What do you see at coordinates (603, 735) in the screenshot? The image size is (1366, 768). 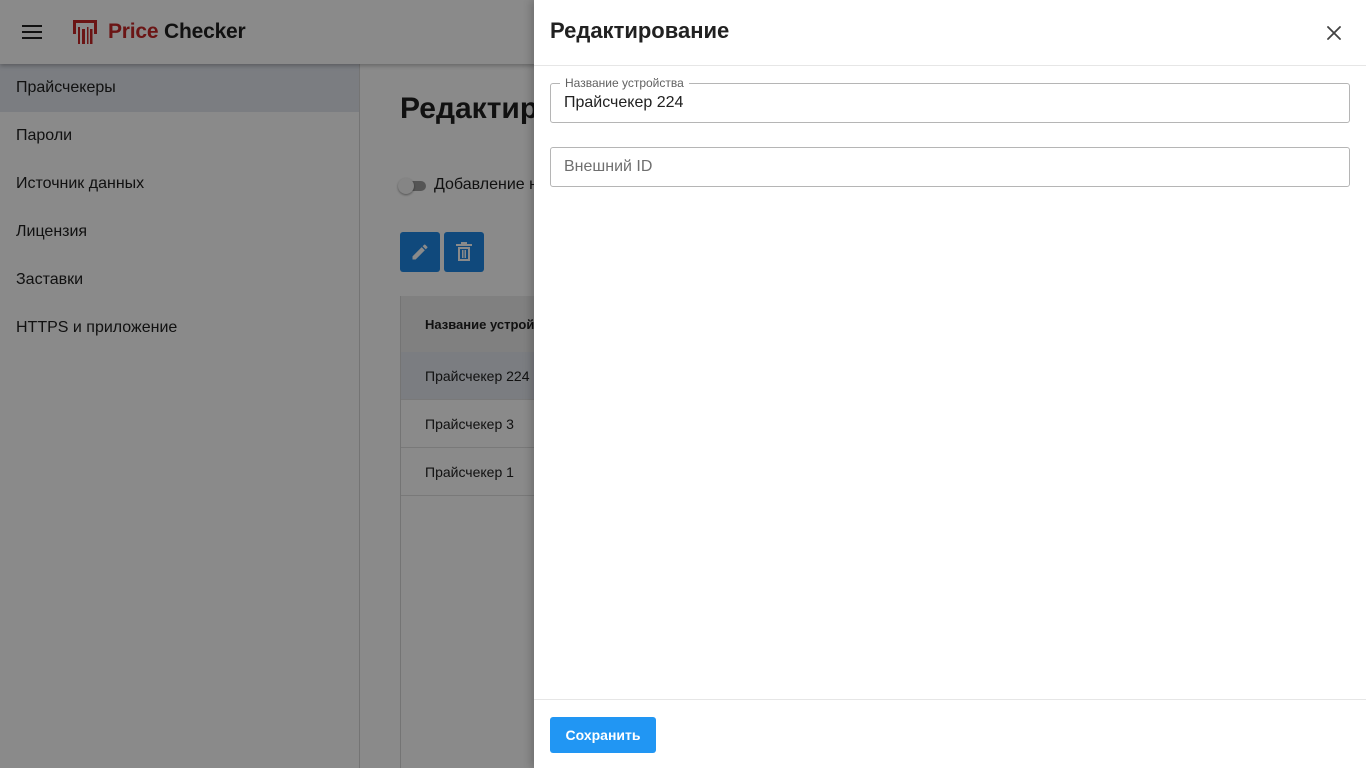 I see `save-button: Сохранить` at bounding box center [603, 735].